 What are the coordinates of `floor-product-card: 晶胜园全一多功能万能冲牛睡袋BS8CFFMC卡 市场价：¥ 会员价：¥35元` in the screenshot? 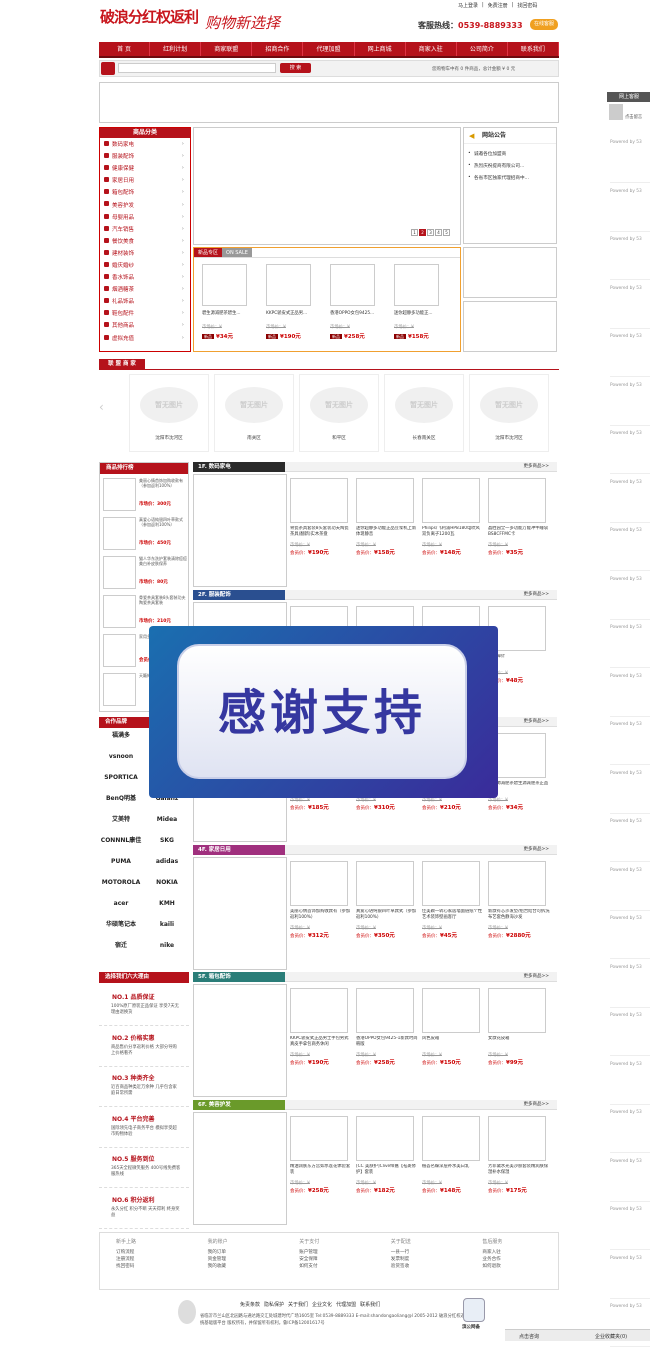 It's located at (519, 517).